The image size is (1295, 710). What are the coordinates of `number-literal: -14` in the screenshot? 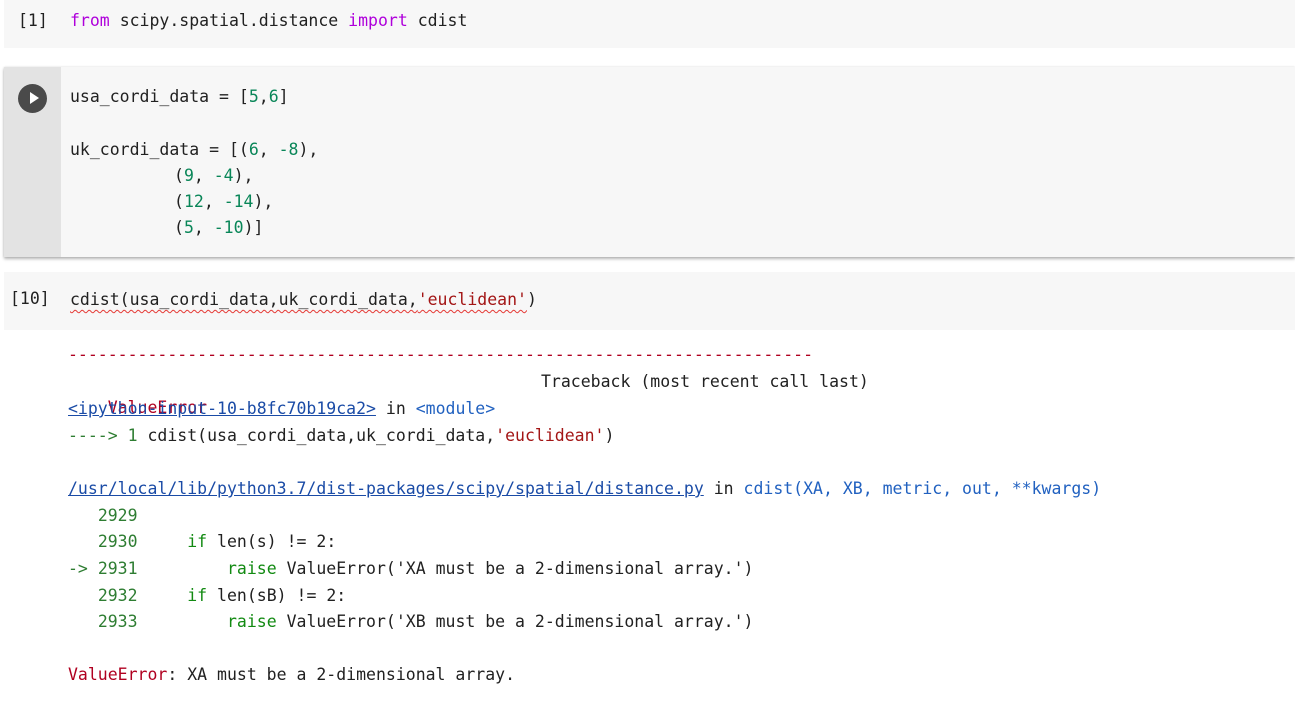 It's located at (238, 201).